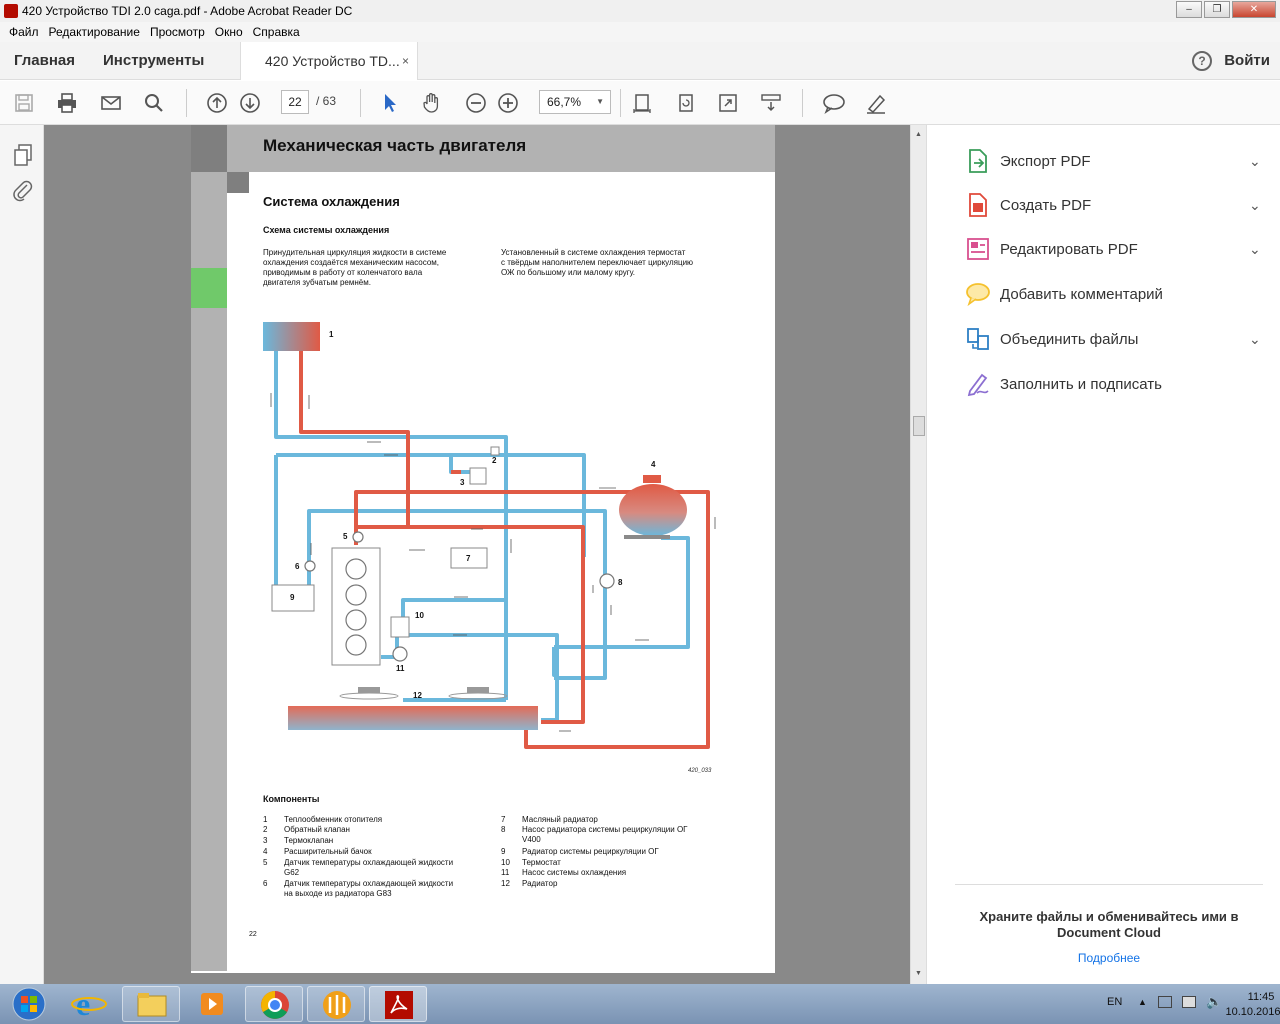 The image size is (1280, 1024). What do you see at coordinates (1261, 997) in the screenshot?
I see `clock: 11:45` at bounding box center [1261, 997].